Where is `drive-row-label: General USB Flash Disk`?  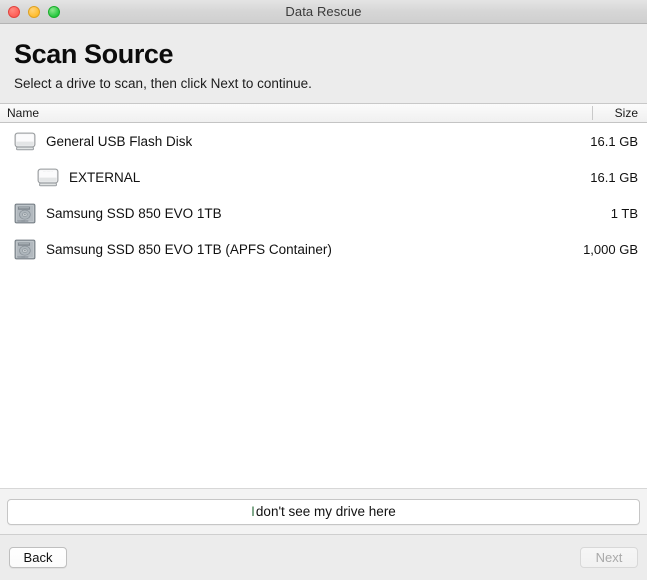
drive-row-label: General USB Flash Disk is located at coordinates (119, 141).